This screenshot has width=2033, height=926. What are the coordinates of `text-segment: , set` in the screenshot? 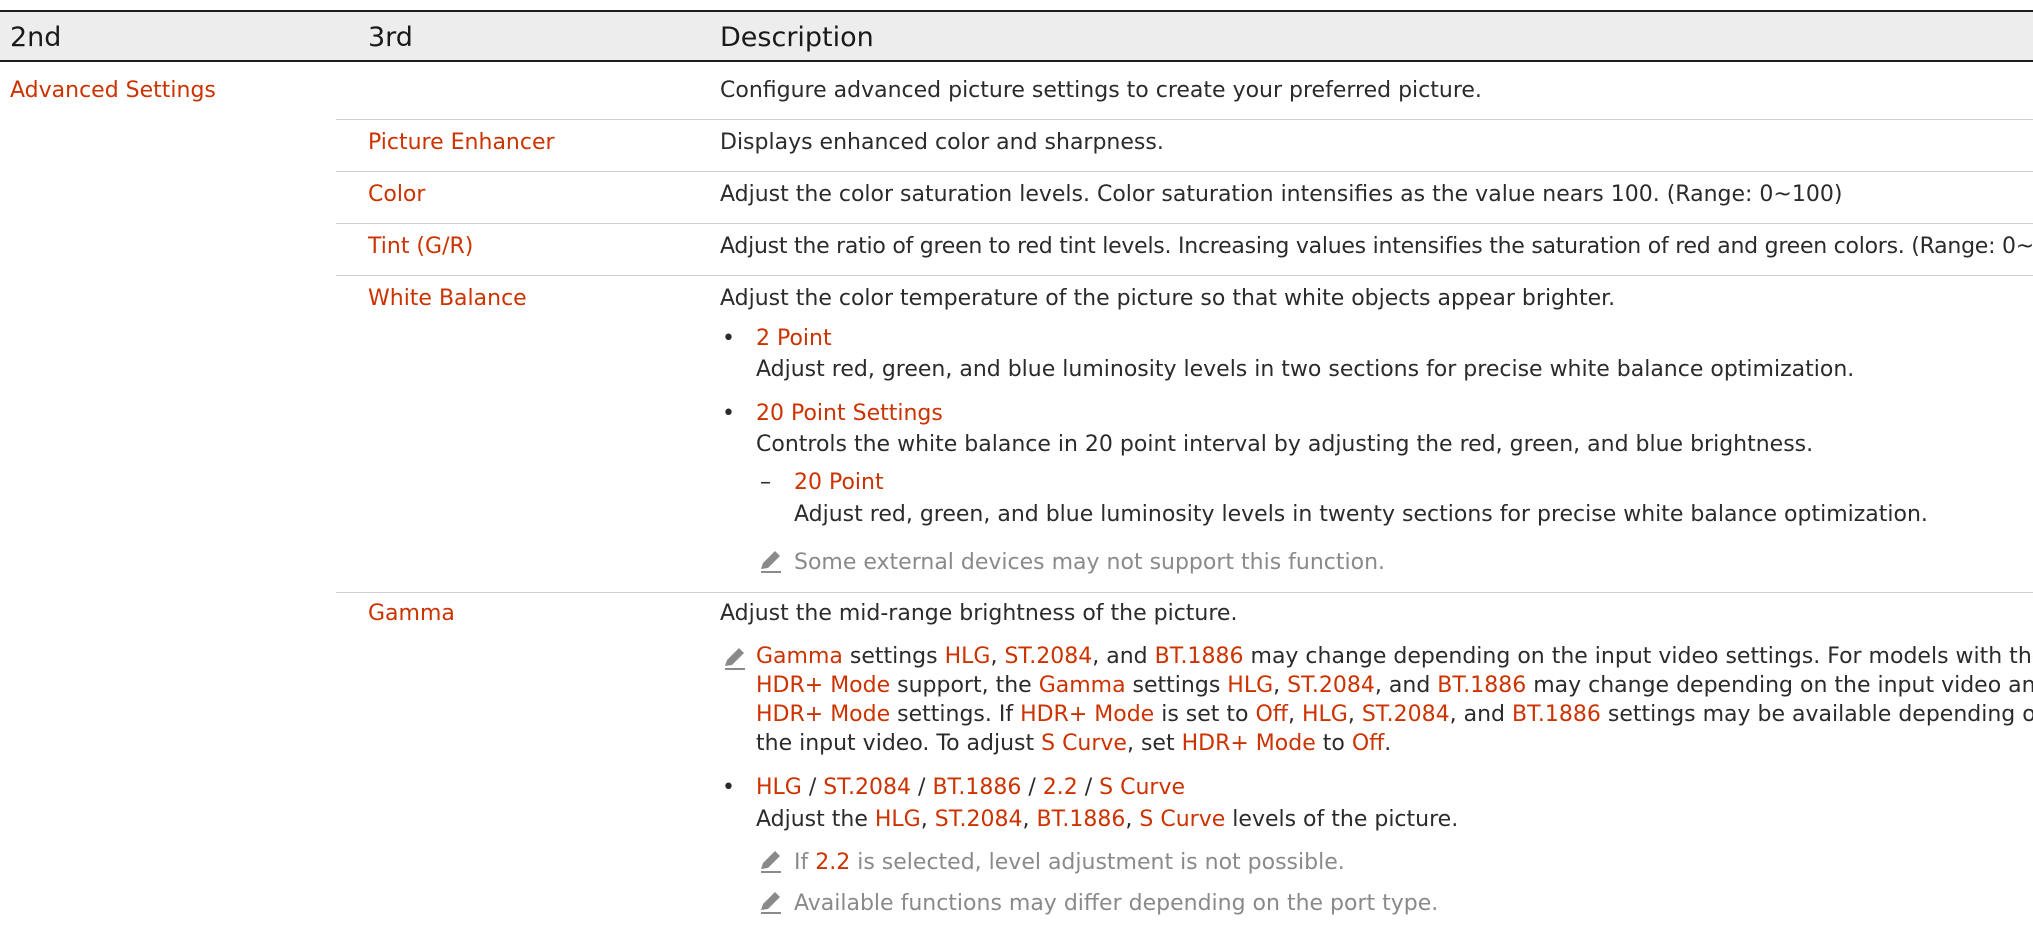 It's located at (1154, 743).